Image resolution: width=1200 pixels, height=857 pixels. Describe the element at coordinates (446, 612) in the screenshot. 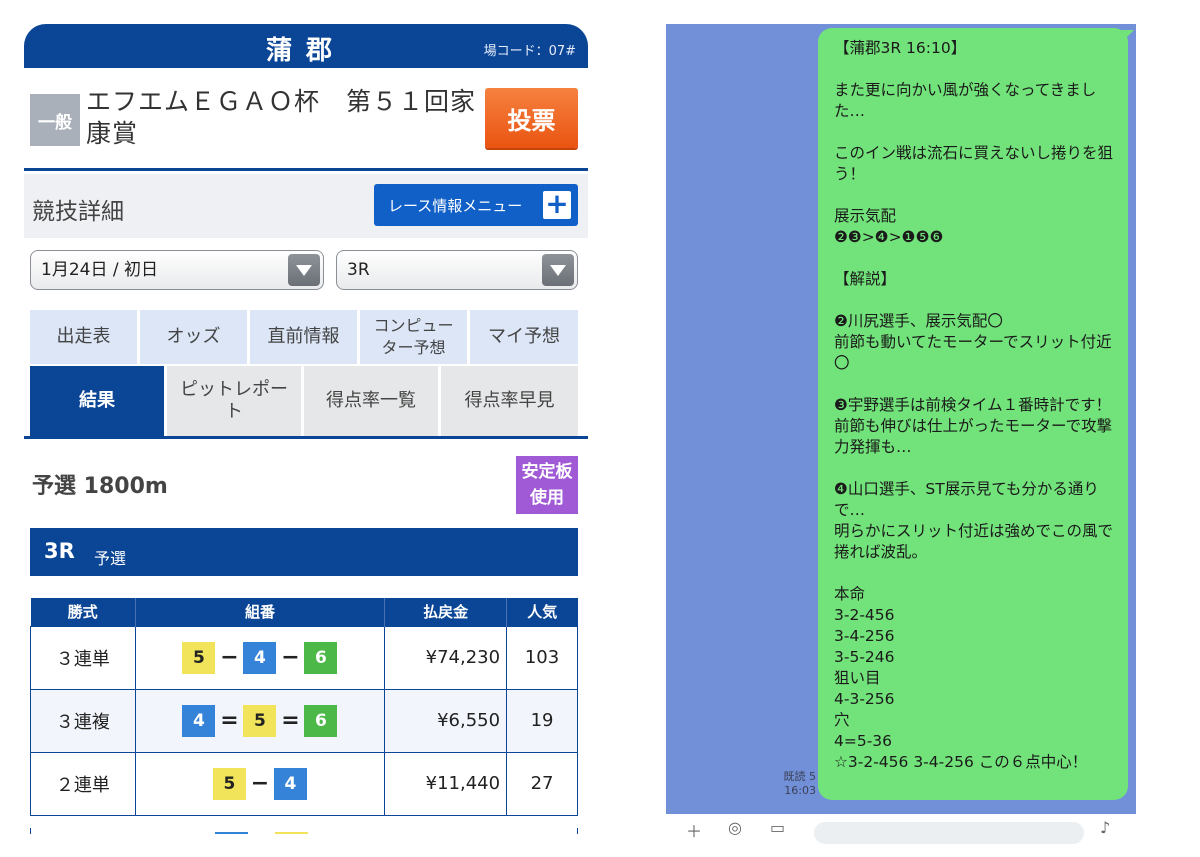

I see `header-payout: 払戻金` at that location.